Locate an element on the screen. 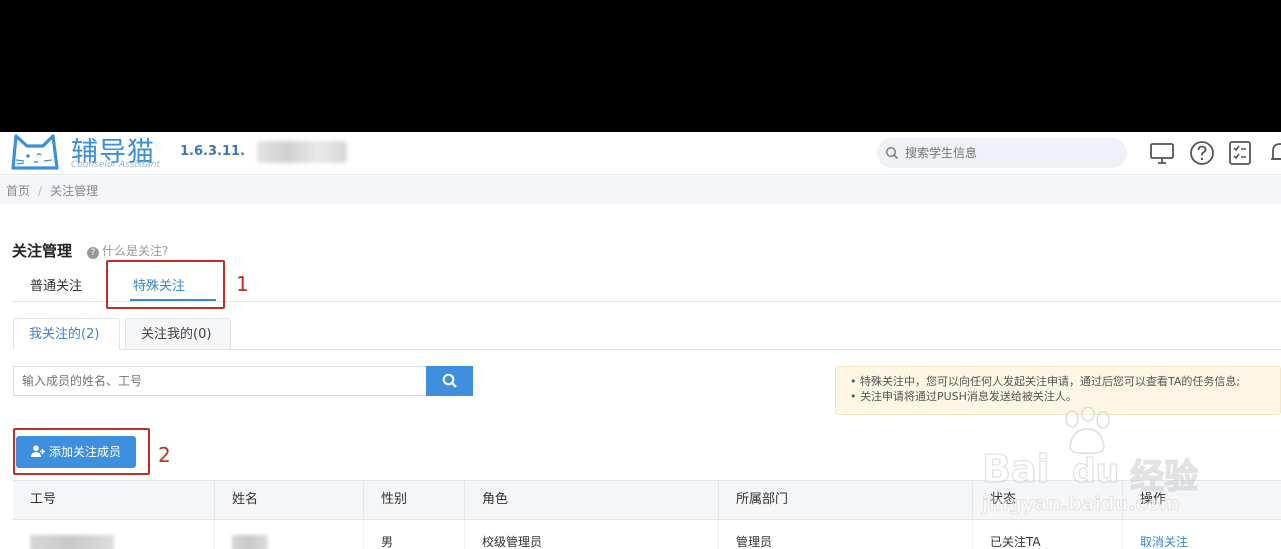 The height and width of the screenshot is (549, 1281). bell-icon is located at coordinates (1273, 153).